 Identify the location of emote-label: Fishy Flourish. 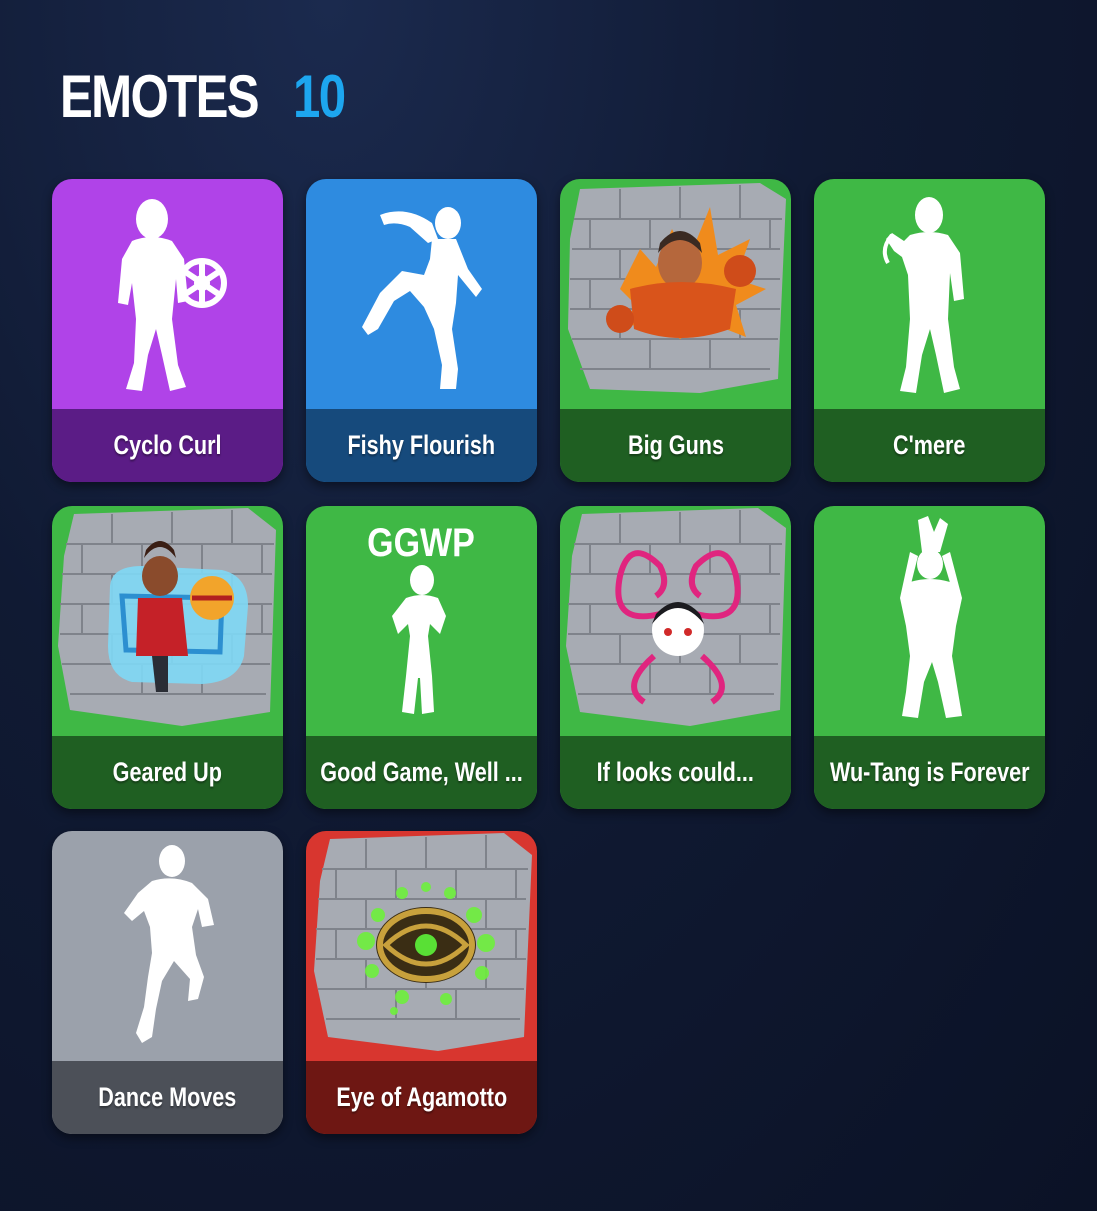
(421, 445).